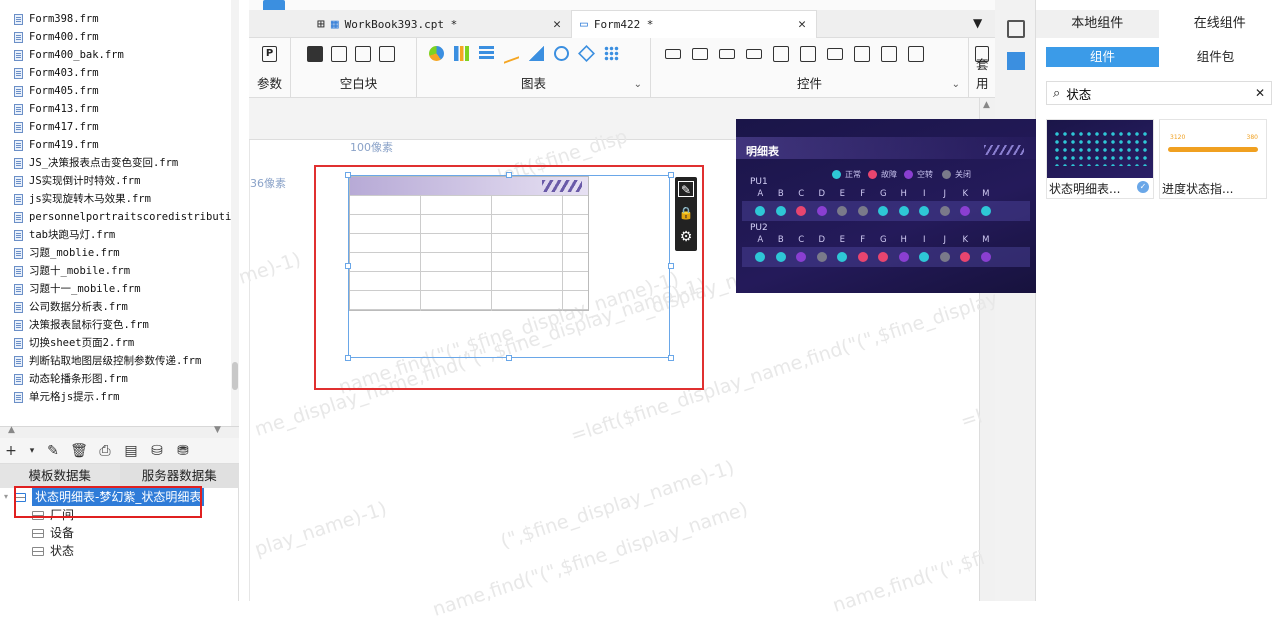 The image size is (1281, 621). I want to click on ribbon-group-blank: 空白块, so click(359, 68).